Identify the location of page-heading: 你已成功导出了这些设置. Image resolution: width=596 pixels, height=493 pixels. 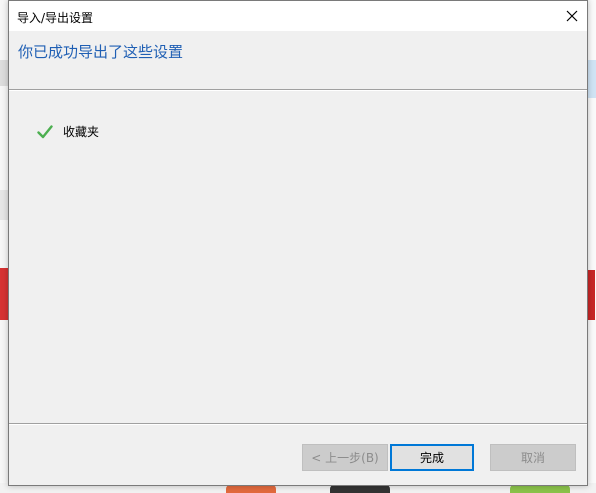
(101, 52).